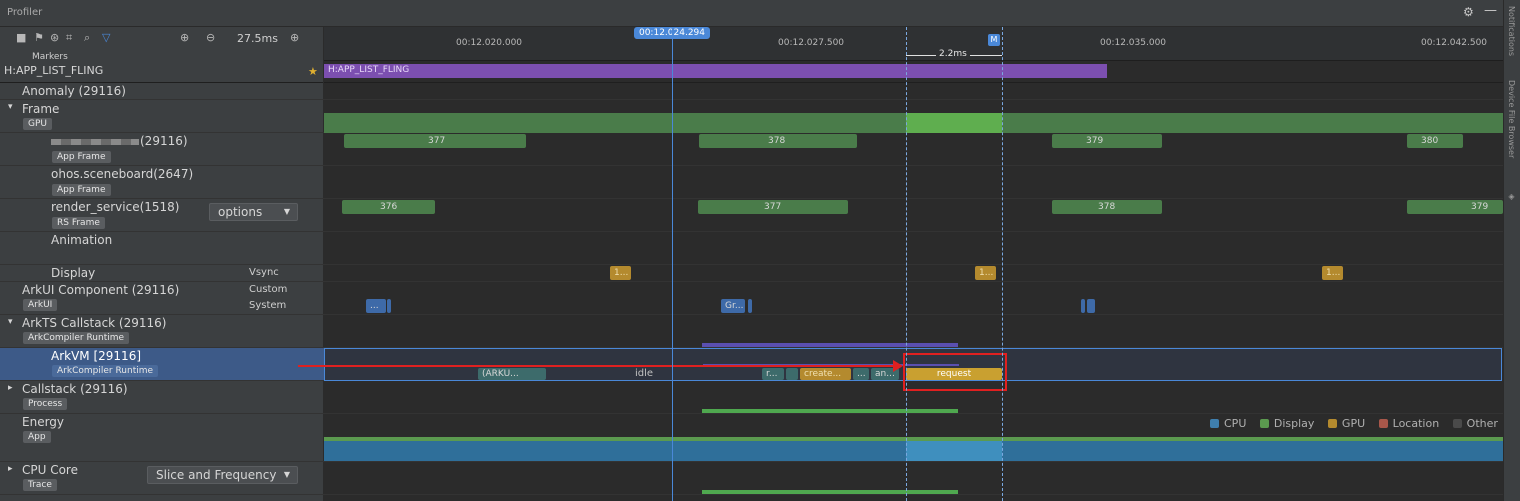 This screenshot has height=501, width=1520. Describe the element at coordinates (40, 109) in the screenshot. I see `frame-label: Frame` at that location.